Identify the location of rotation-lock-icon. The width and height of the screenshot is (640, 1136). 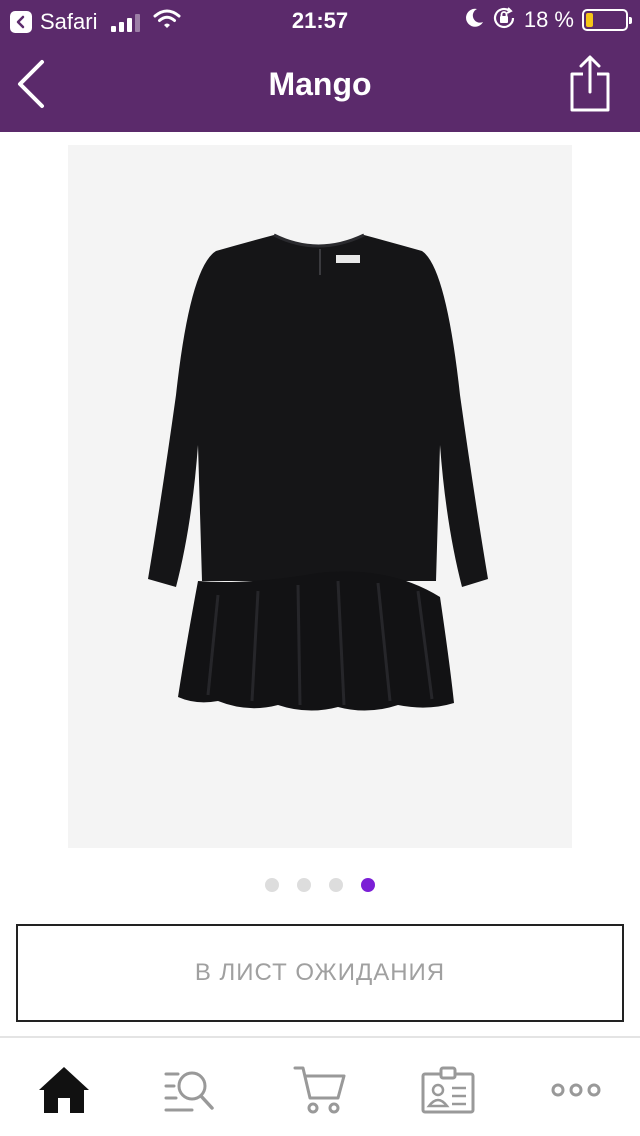
(504, 20).